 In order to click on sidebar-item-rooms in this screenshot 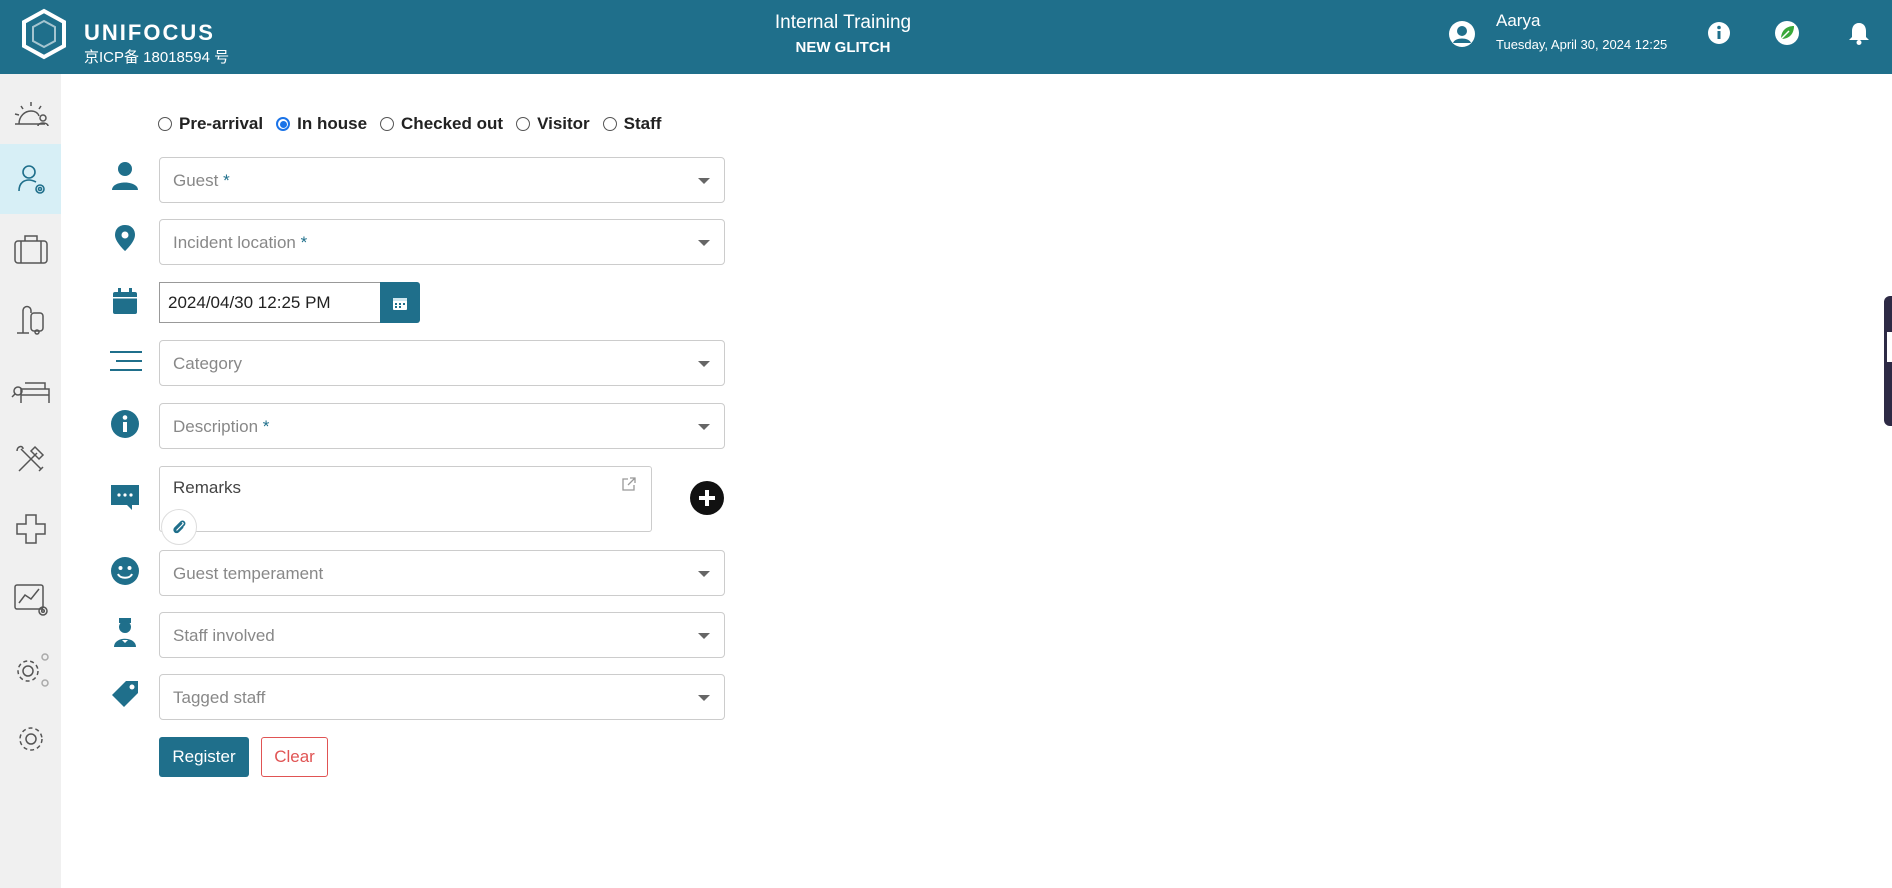, I will do `click(30, 389)`.